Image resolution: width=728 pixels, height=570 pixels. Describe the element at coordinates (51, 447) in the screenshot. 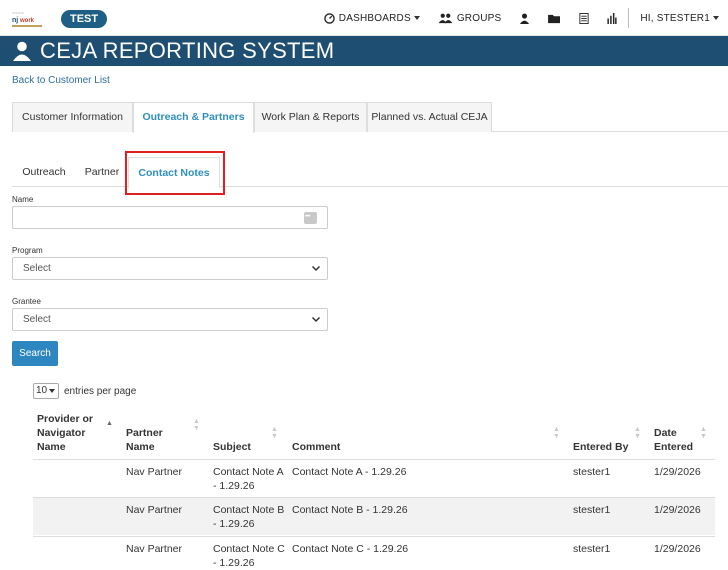

I see `col-provider-line3: Name` at that location.